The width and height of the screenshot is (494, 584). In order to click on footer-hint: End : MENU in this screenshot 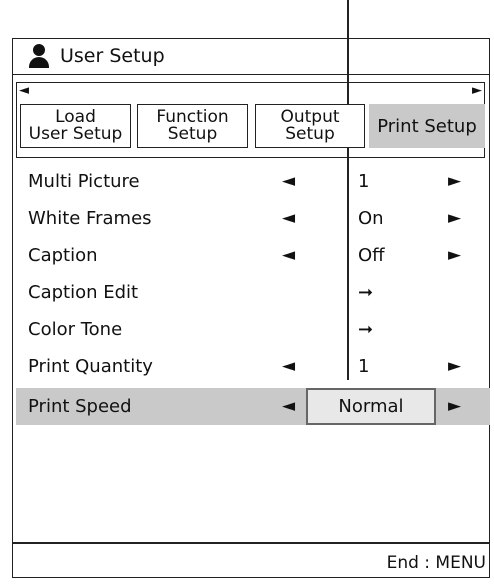, I will do `click(436, 563)`.